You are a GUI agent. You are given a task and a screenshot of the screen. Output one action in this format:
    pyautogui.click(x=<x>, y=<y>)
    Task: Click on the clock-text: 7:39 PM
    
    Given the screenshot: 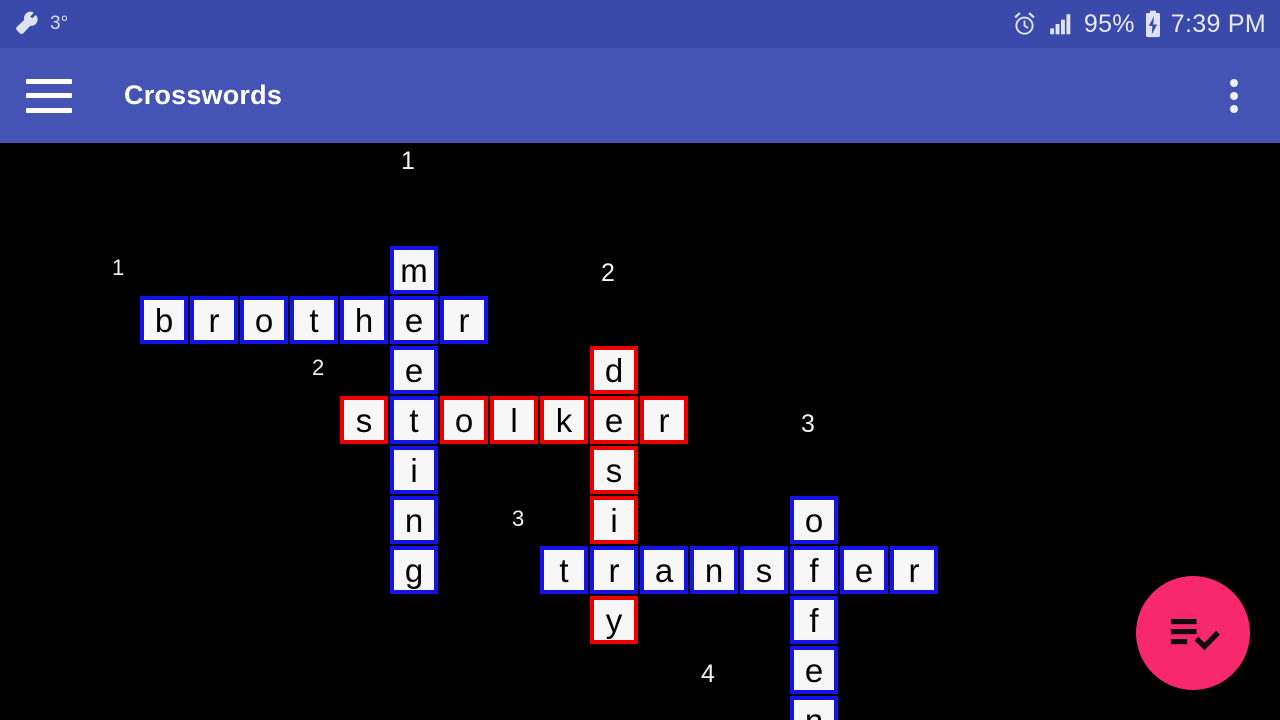 What is the action you would take?
    pyautogui.click(x=1218, y=23)
    